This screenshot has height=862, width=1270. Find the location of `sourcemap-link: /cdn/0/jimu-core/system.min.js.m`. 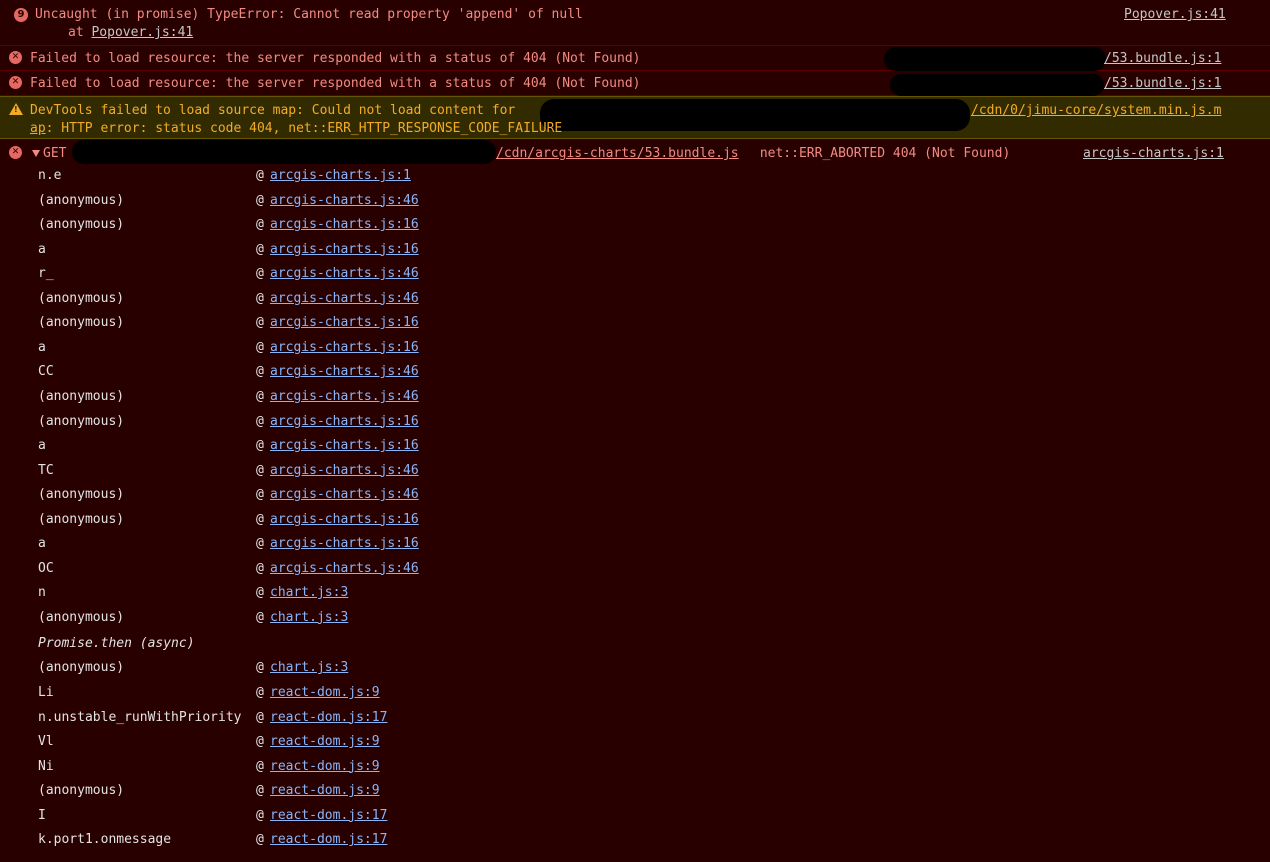

sourcemap-link: /cdn/0/jimu-core/system.min.js.m is located at coordinates (1096, 110).